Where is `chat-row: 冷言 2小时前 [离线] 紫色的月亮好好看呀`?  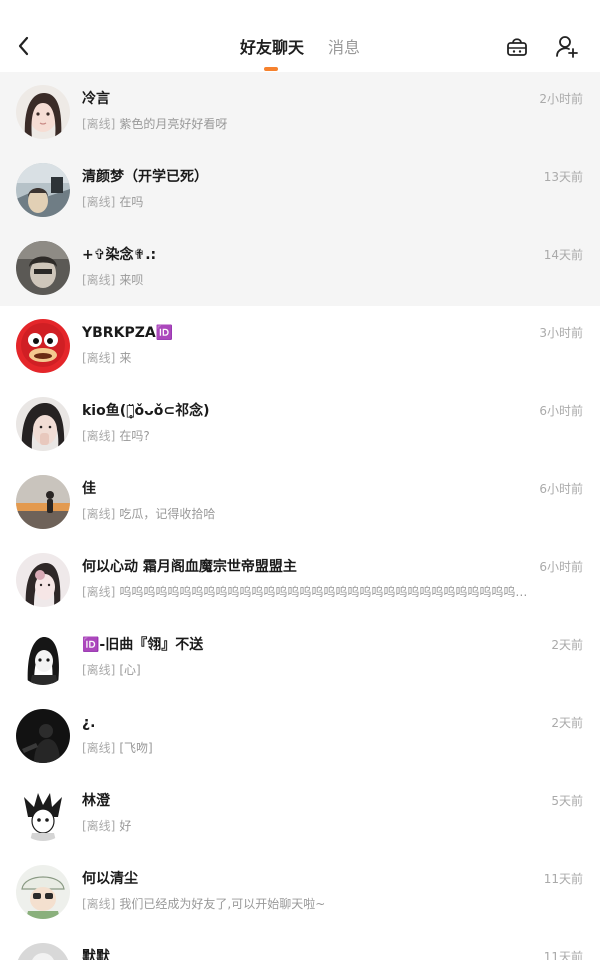 chat-row: 冷言 2小时前 [离线] 紫色的月亮好好看呀 is located at coordinates (300, 111).